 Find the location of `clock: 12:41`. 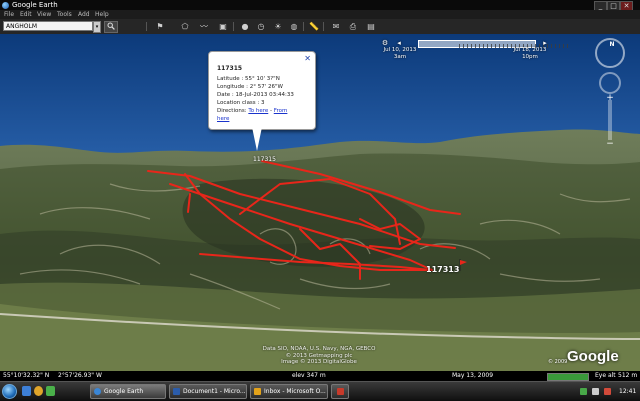

clock: 12:41 is located at coordinates (627, 391).